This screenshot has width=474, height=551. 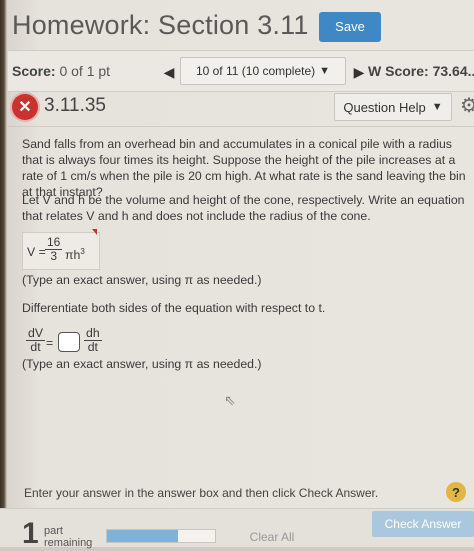 I want to click on header: Homework: Section 3.11 Save, so click(x=241, y=28).